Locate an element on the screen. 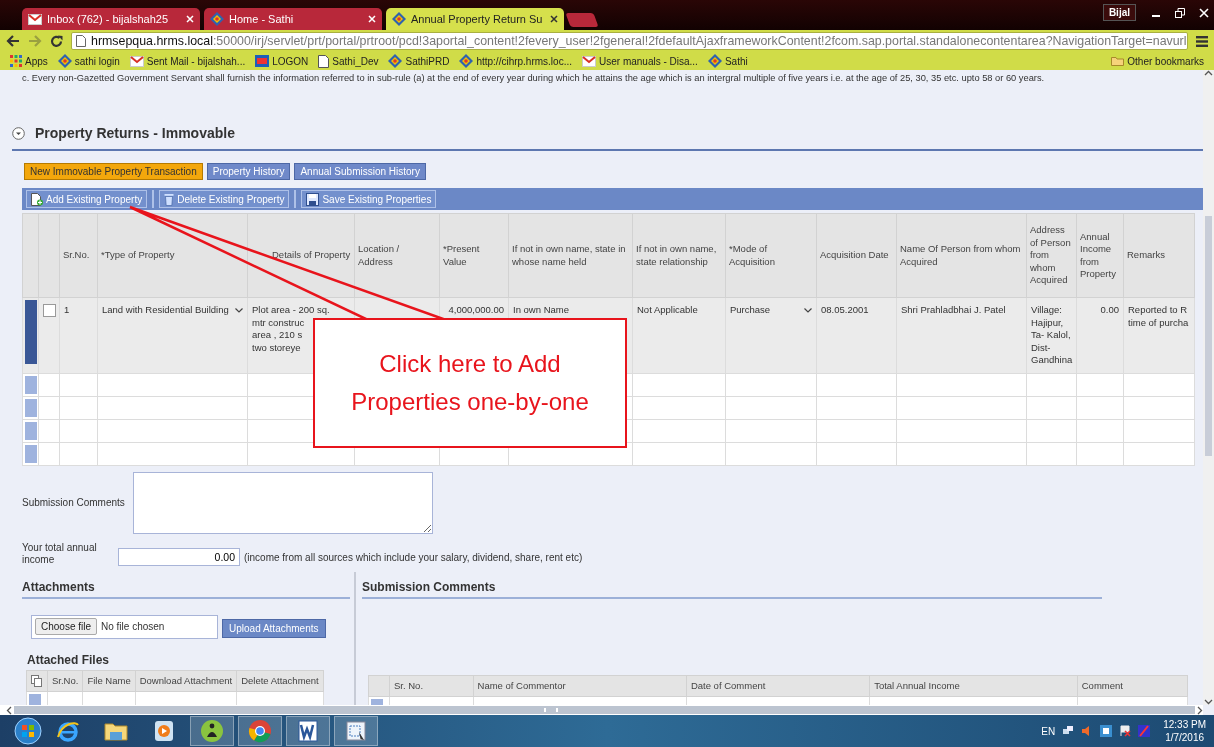 The height and width of the screenshot is (747, 1214). notice-text: c. Every non-Gazetted Government Servant shall furnish the information referred to in sub-rule (a) at the end of every year during which he attains the age which is an intergral multiple of five years i.e. at the age of 25, 30, 35 etc. upto 58 or 60 years. is located at coordinates (533, 78).